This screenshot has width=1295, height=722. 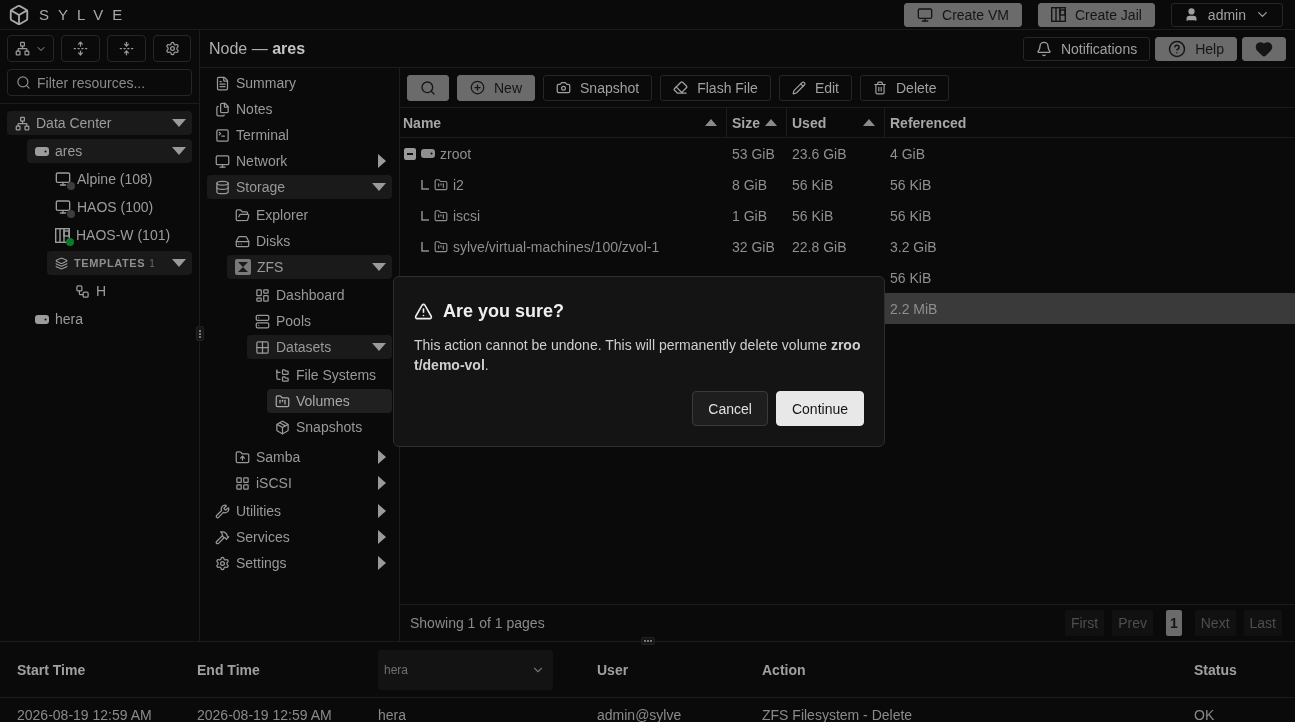 What do you see at coordinates (172, 48) in the screenshot?
I see `settings-button` at bounding box center [172, 48].